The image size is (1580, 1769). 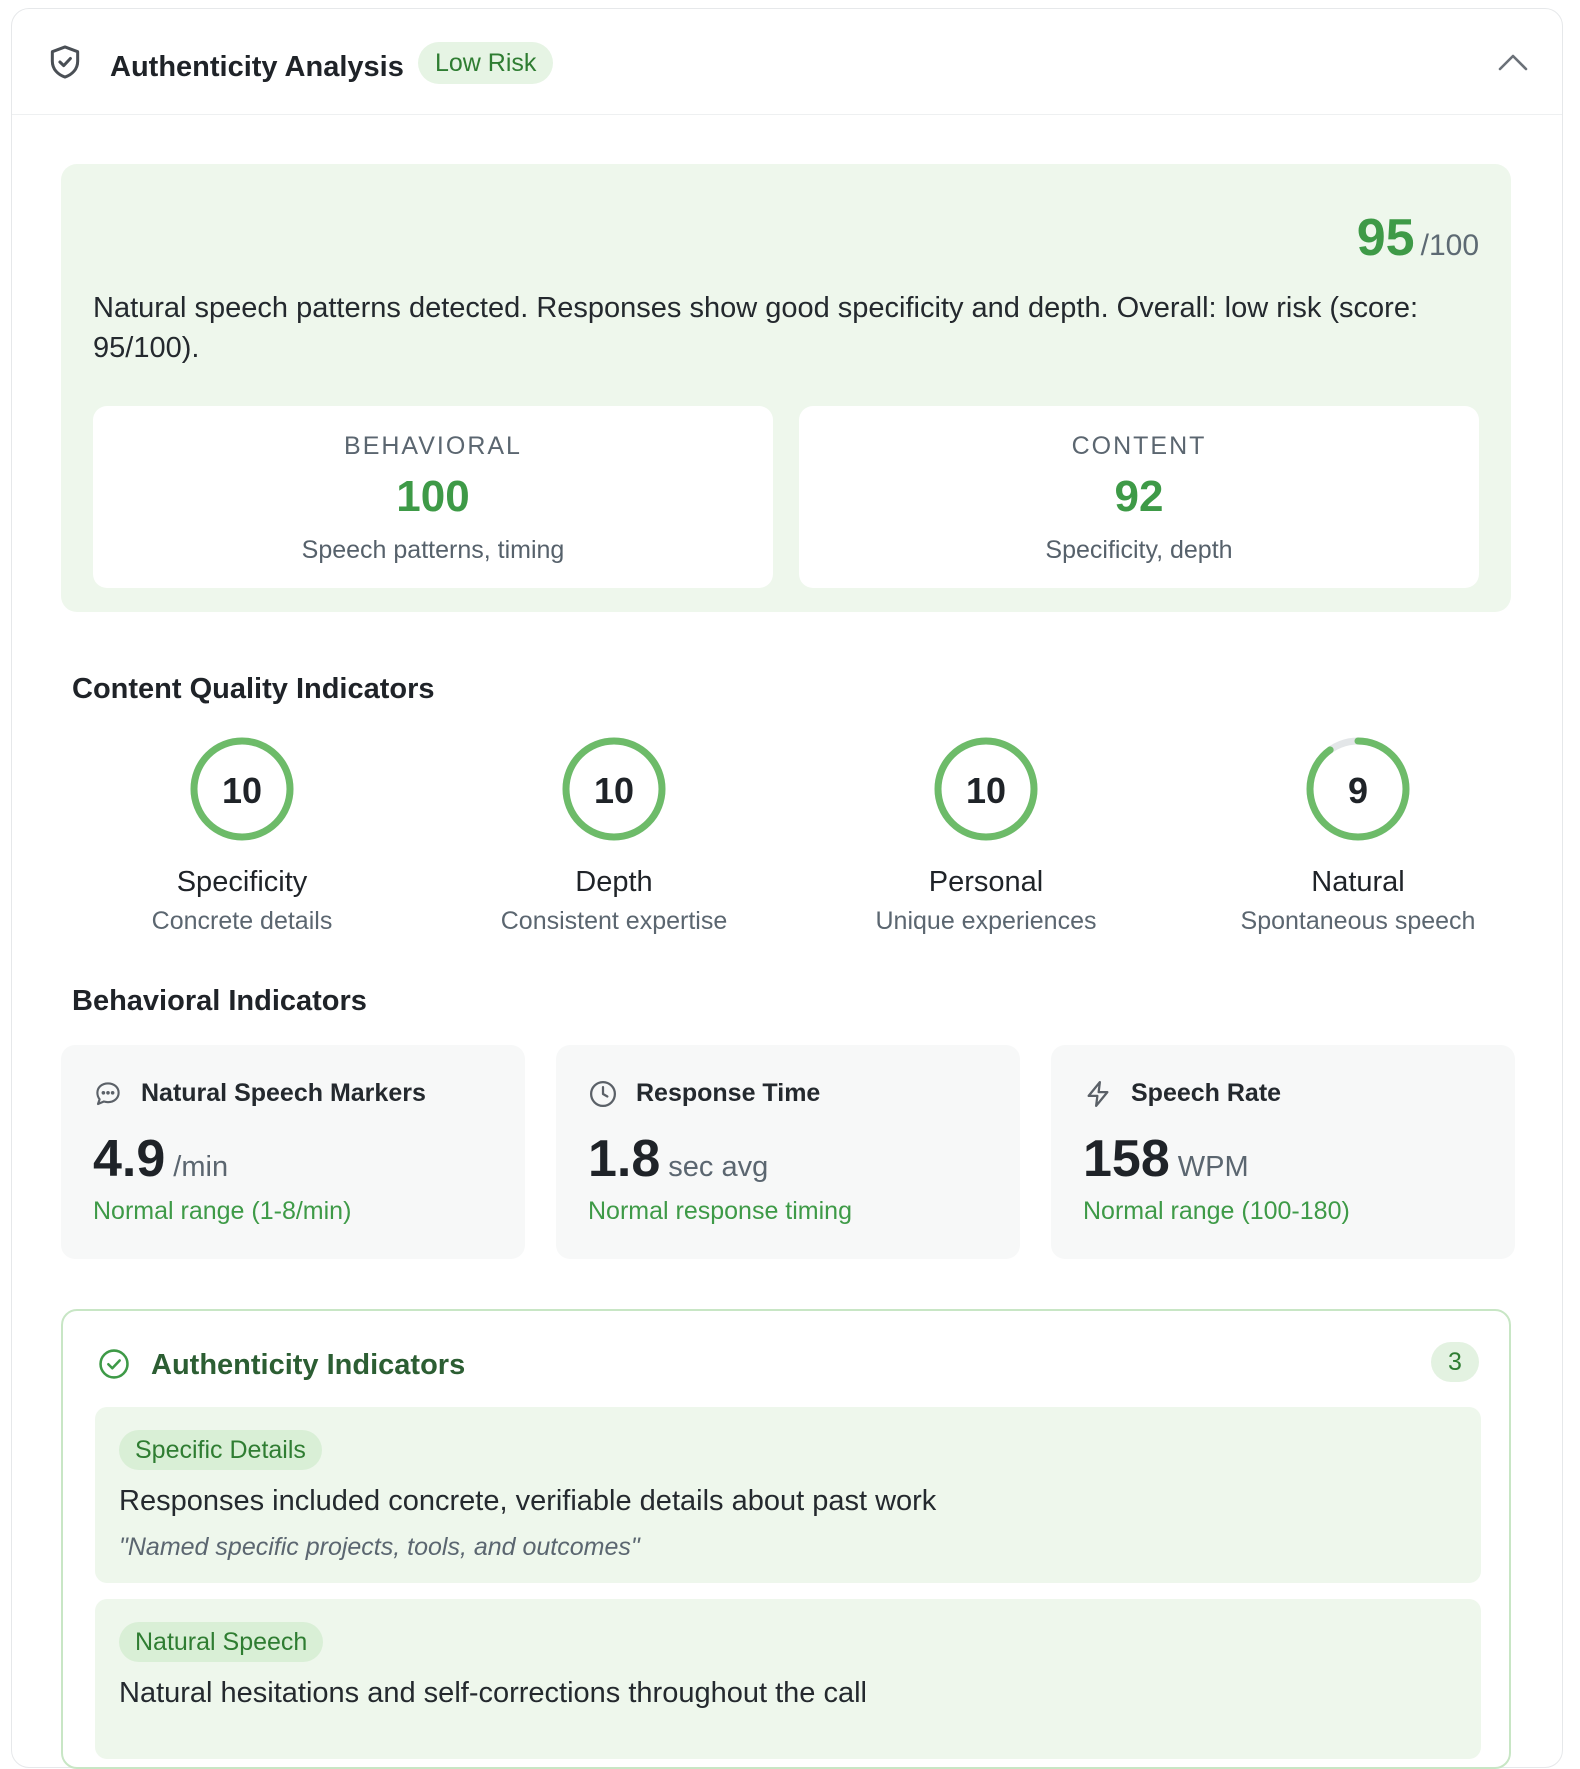 I want to click on quality-indicator-desc: Unique experiences, so click(x=986, y=921).